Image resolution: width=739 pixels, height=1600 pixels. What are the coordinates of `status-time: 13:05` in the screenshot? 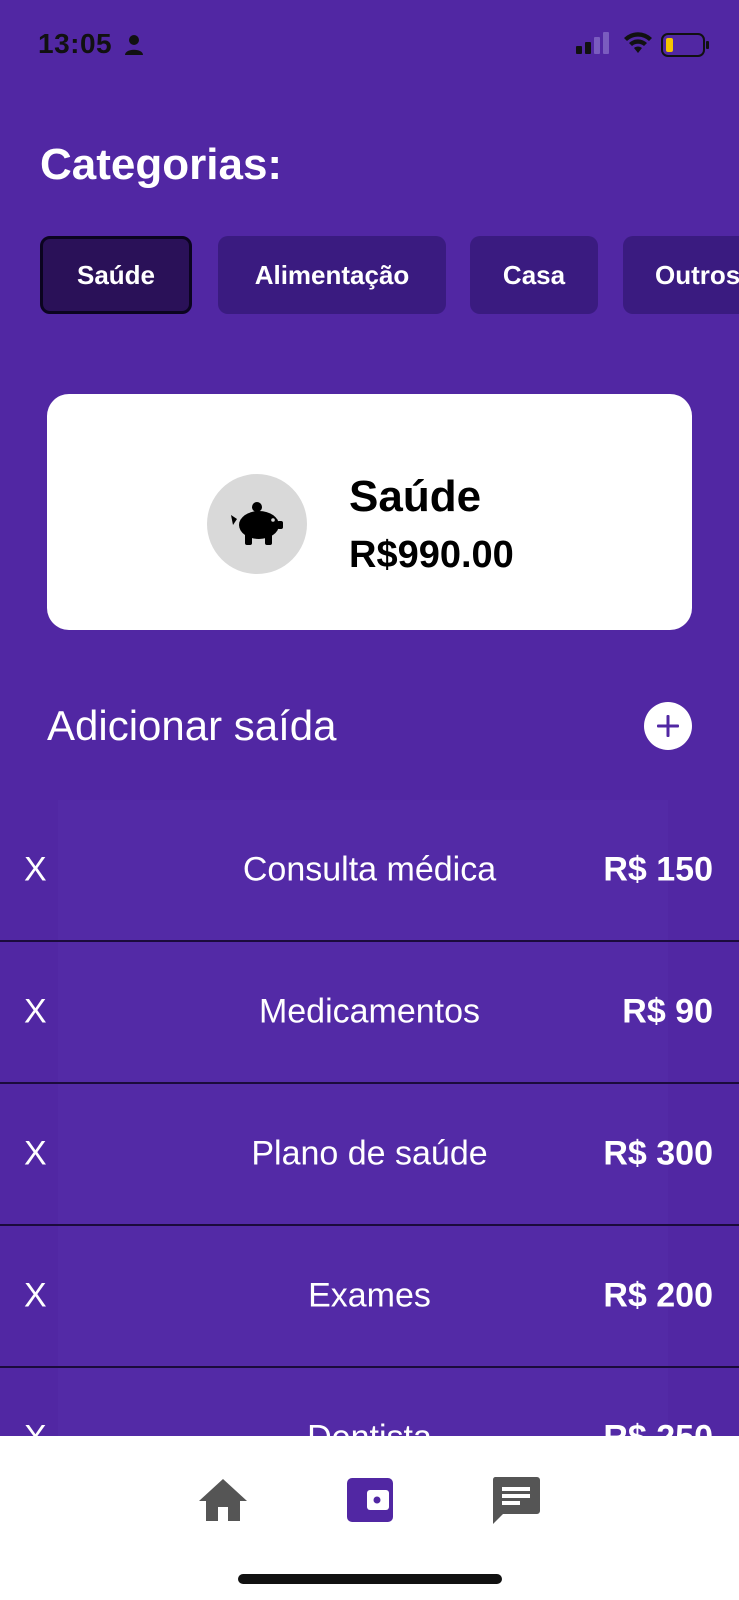 It's located at (75, 43).